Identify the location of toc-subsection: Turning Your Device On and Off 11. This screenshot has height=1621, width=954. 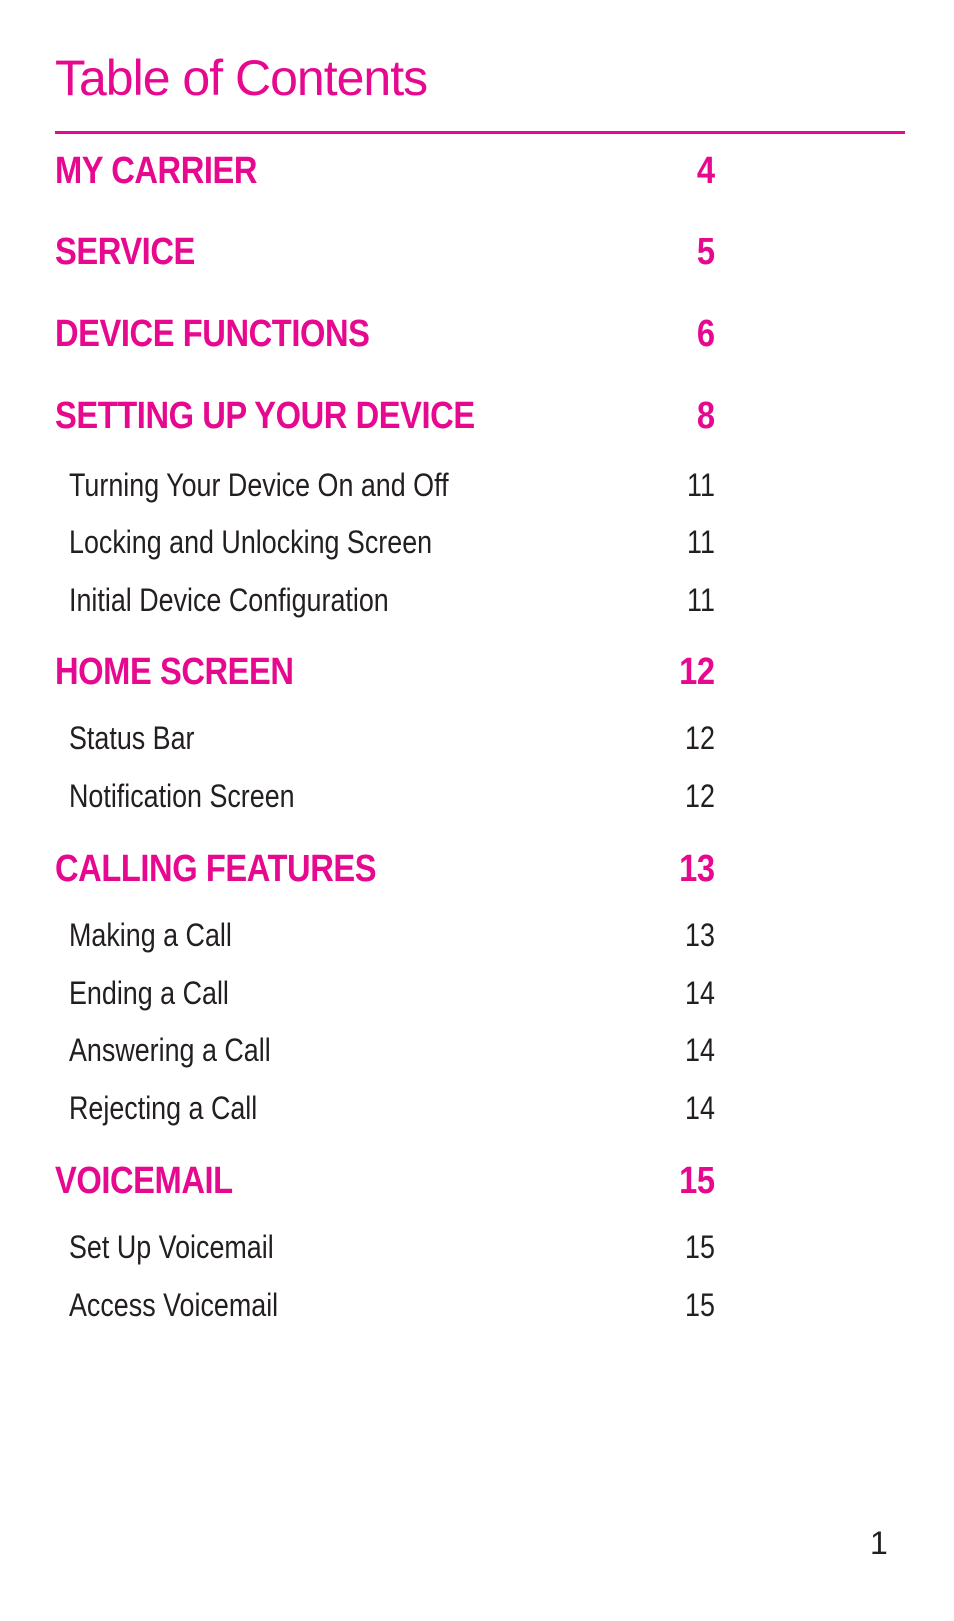
(392, 485).